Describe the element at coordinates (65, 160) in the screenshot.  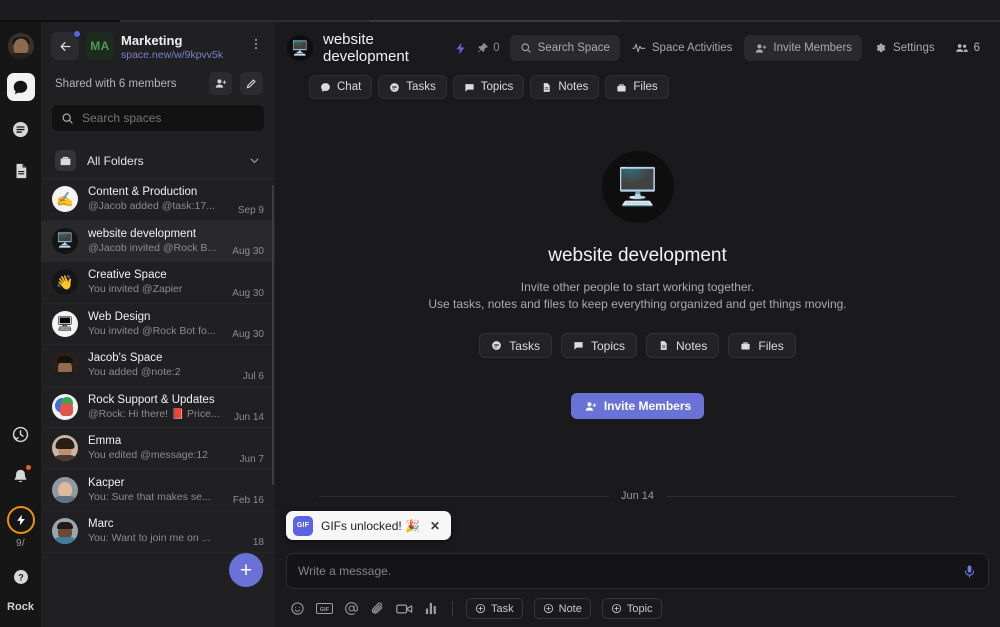
I see `folder-icon` at that location.